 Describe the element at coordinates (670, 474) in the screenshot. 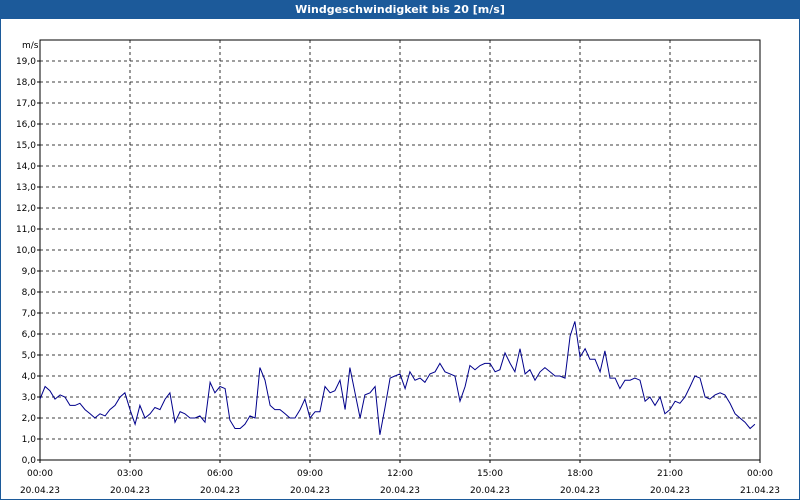

I see `x-tick-time-label: 21:00` at that location.